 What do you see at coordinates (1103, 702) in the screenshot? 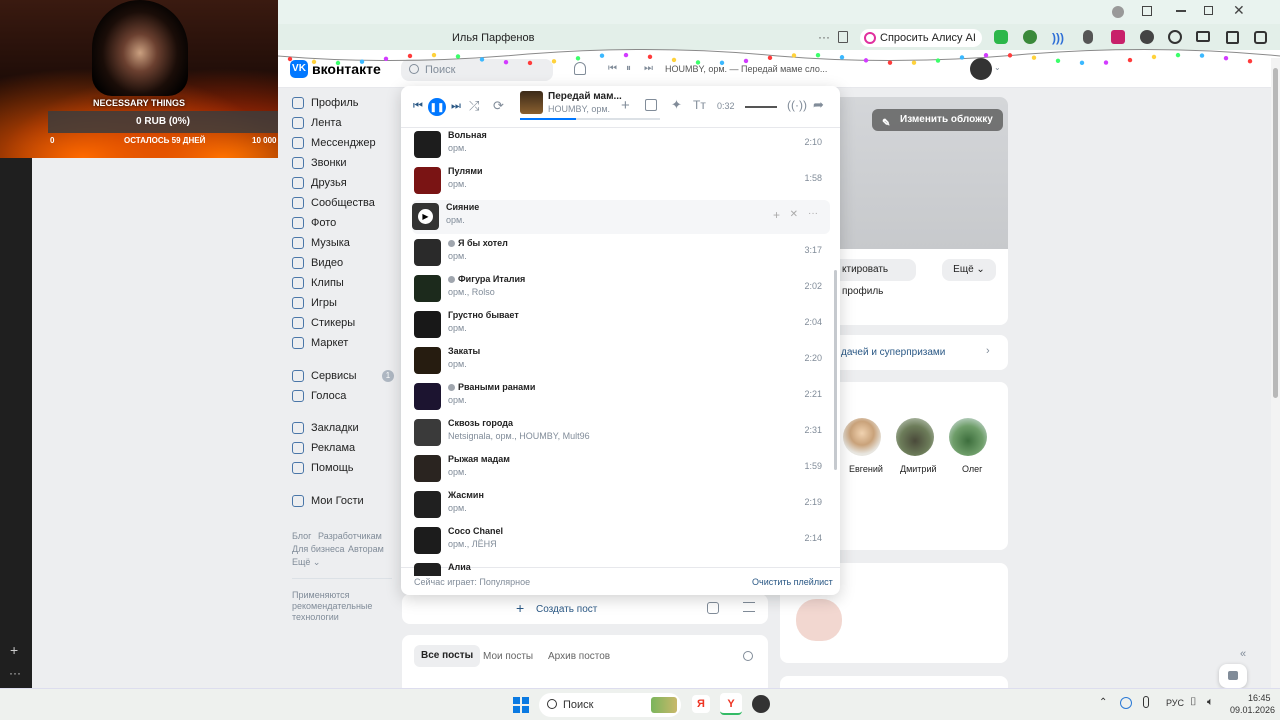
I see `tray-chevron-icon: ⌃` at bounding box center [1103, 702].